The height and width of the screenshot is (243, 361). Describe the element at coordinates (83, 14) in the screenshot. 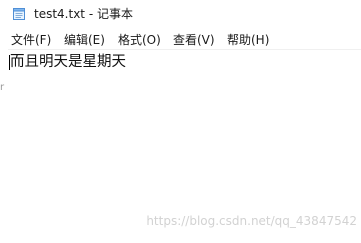

I see `window-title: test4.txt - 记事本` at that location.